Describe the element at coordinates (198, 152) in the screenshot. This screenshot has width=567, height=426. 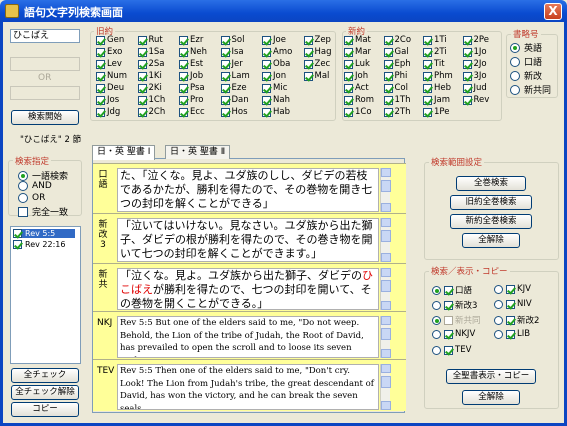
I see `tab-bible-2: 日・英 聖書 Ⅱ` at that location.